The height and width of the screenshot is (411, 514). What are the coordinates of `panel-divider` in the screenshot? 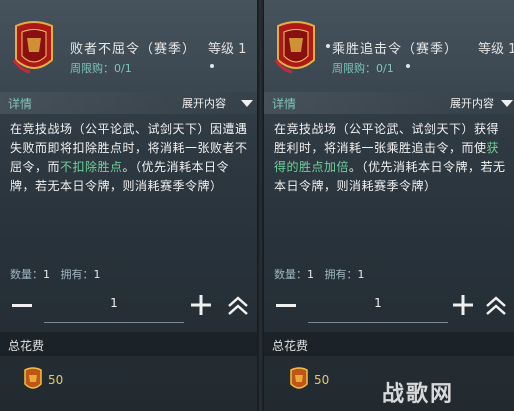 It's located at (260, 205).